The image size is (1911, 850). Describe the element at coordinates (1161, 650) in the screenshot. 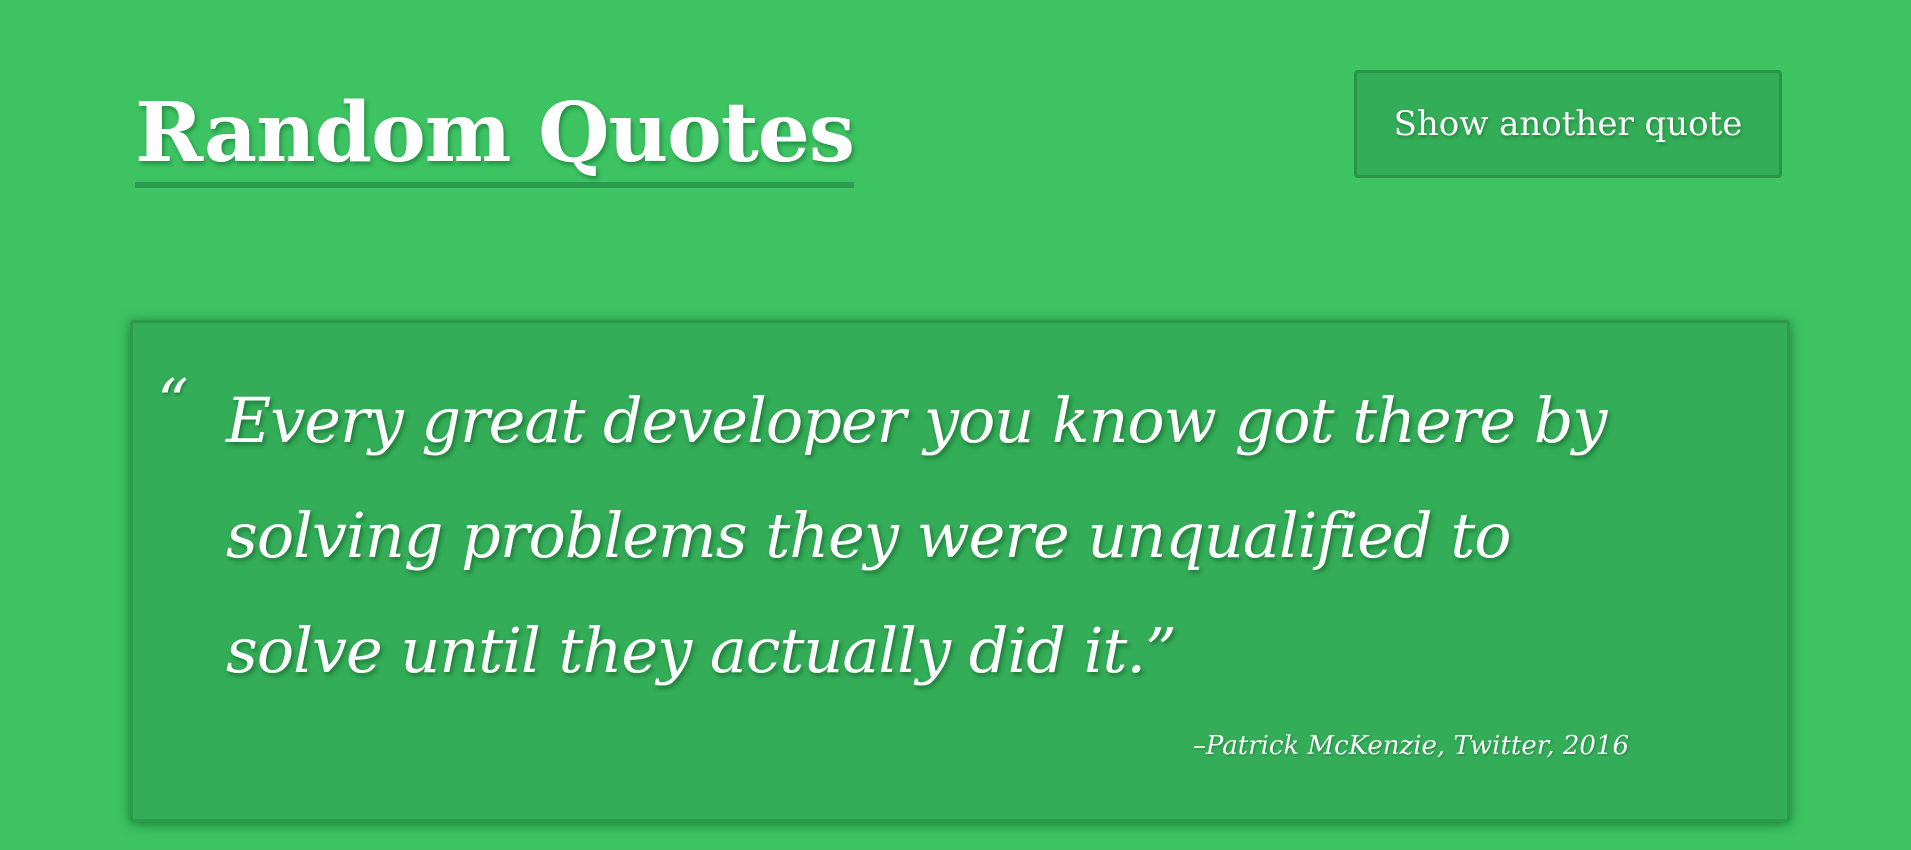

I see `close-quote-icon: ”` at that location.